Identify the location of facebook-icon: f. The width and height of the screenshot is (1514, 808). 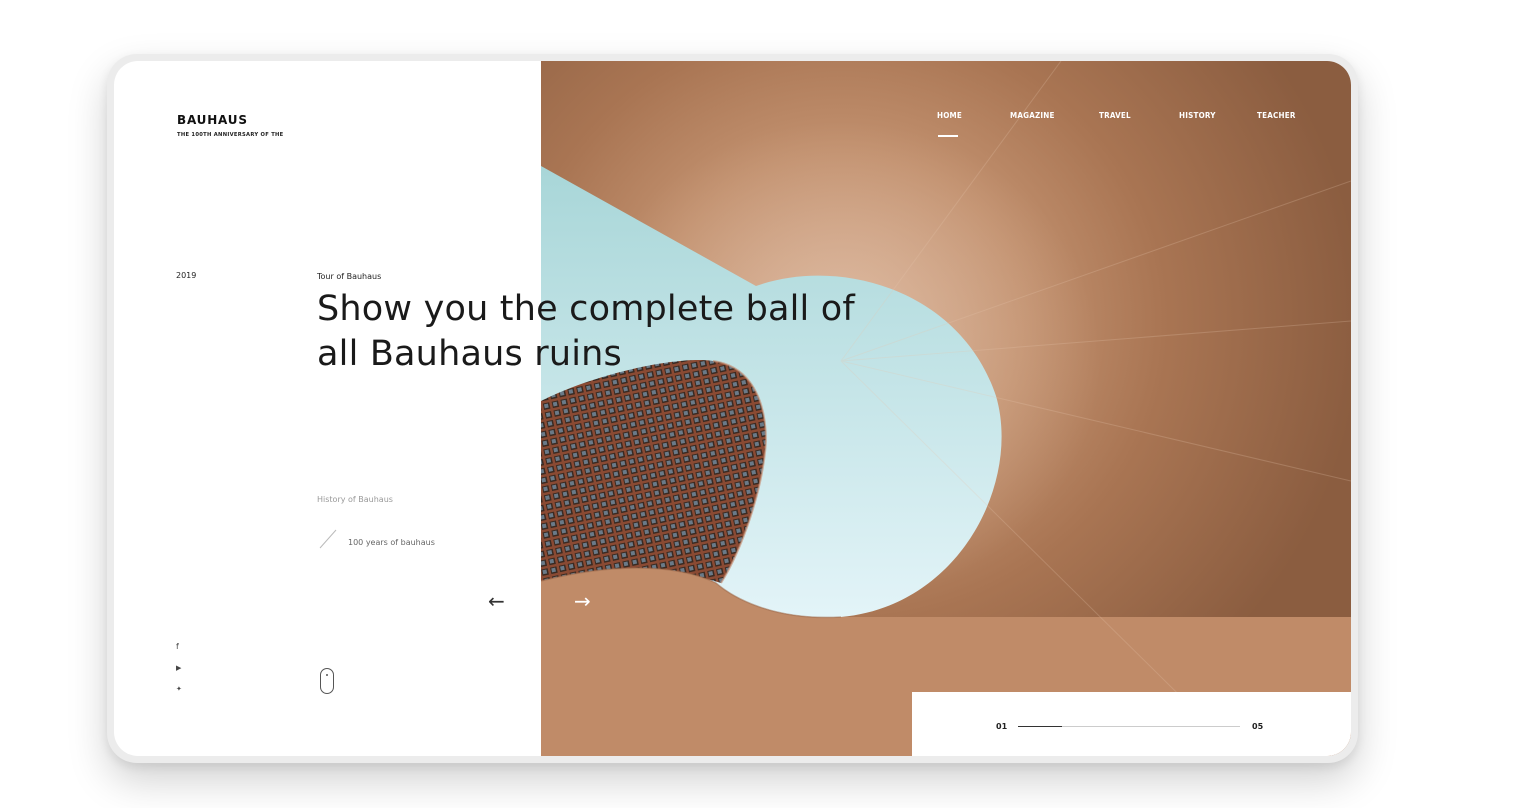
(177, 646).